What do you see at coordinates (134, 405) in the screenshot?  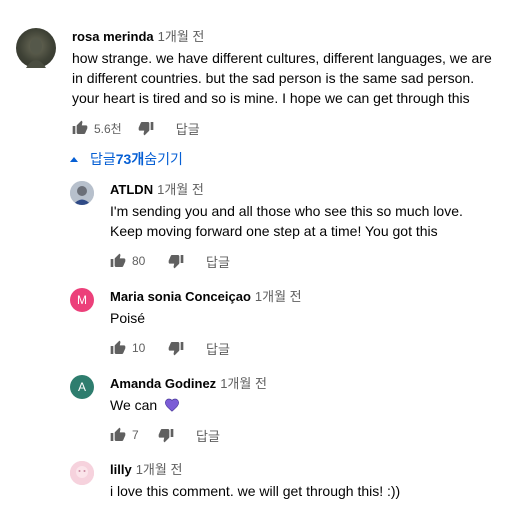 I see `comment-text-content: We can` at bounding box center [134, 405].